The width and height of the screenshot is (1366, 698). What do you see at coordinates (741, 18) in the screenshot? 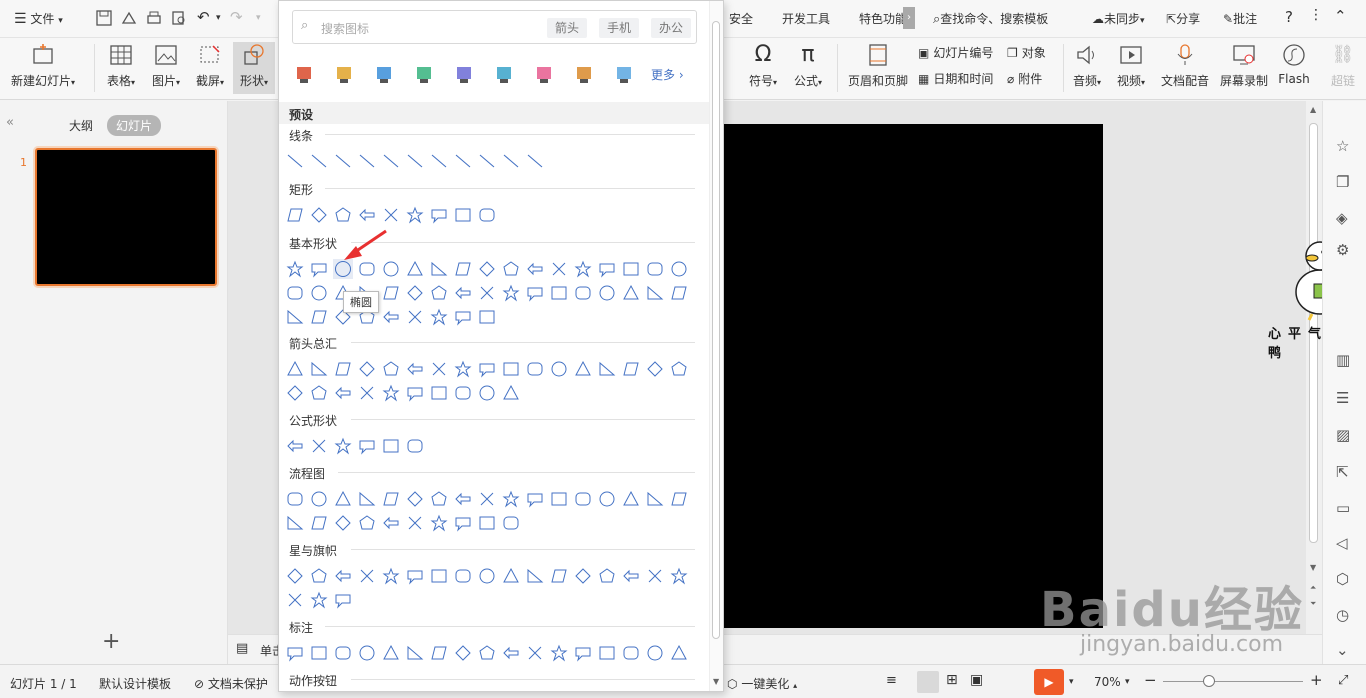
I see `tab-security: 安全` at bounding box center [741, 18].